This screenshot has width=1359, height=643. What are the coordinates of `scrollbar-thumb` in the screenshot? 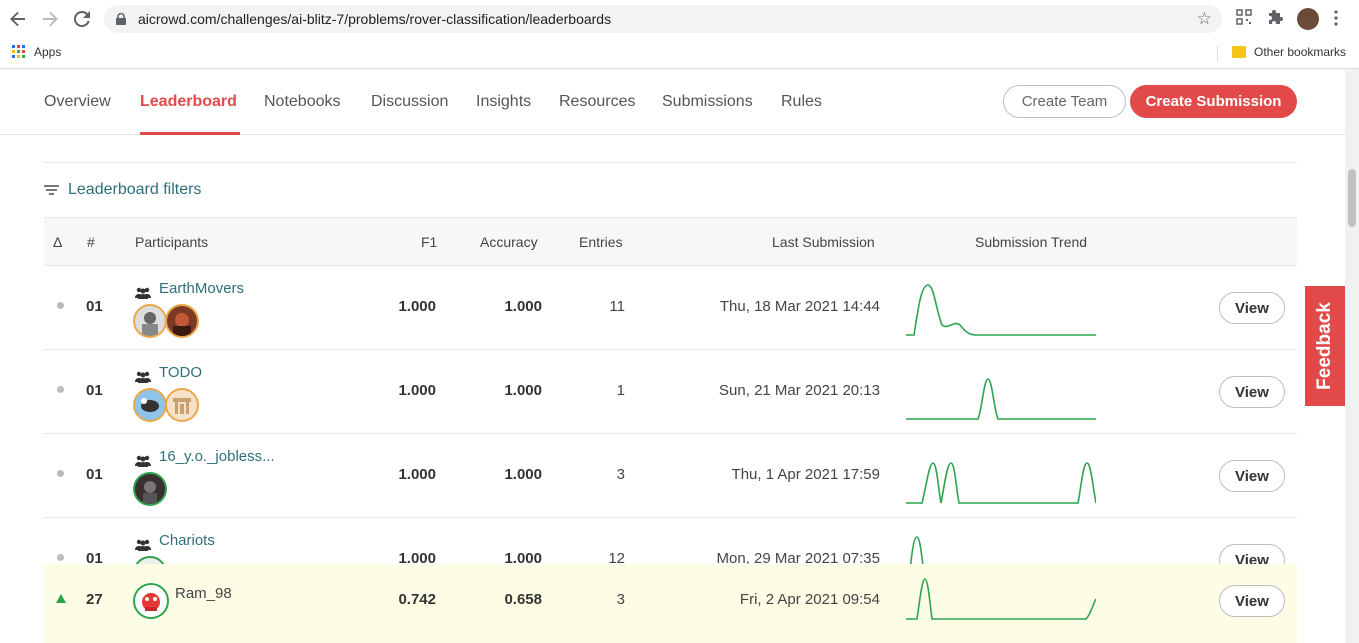 It's located at (1352, 198).